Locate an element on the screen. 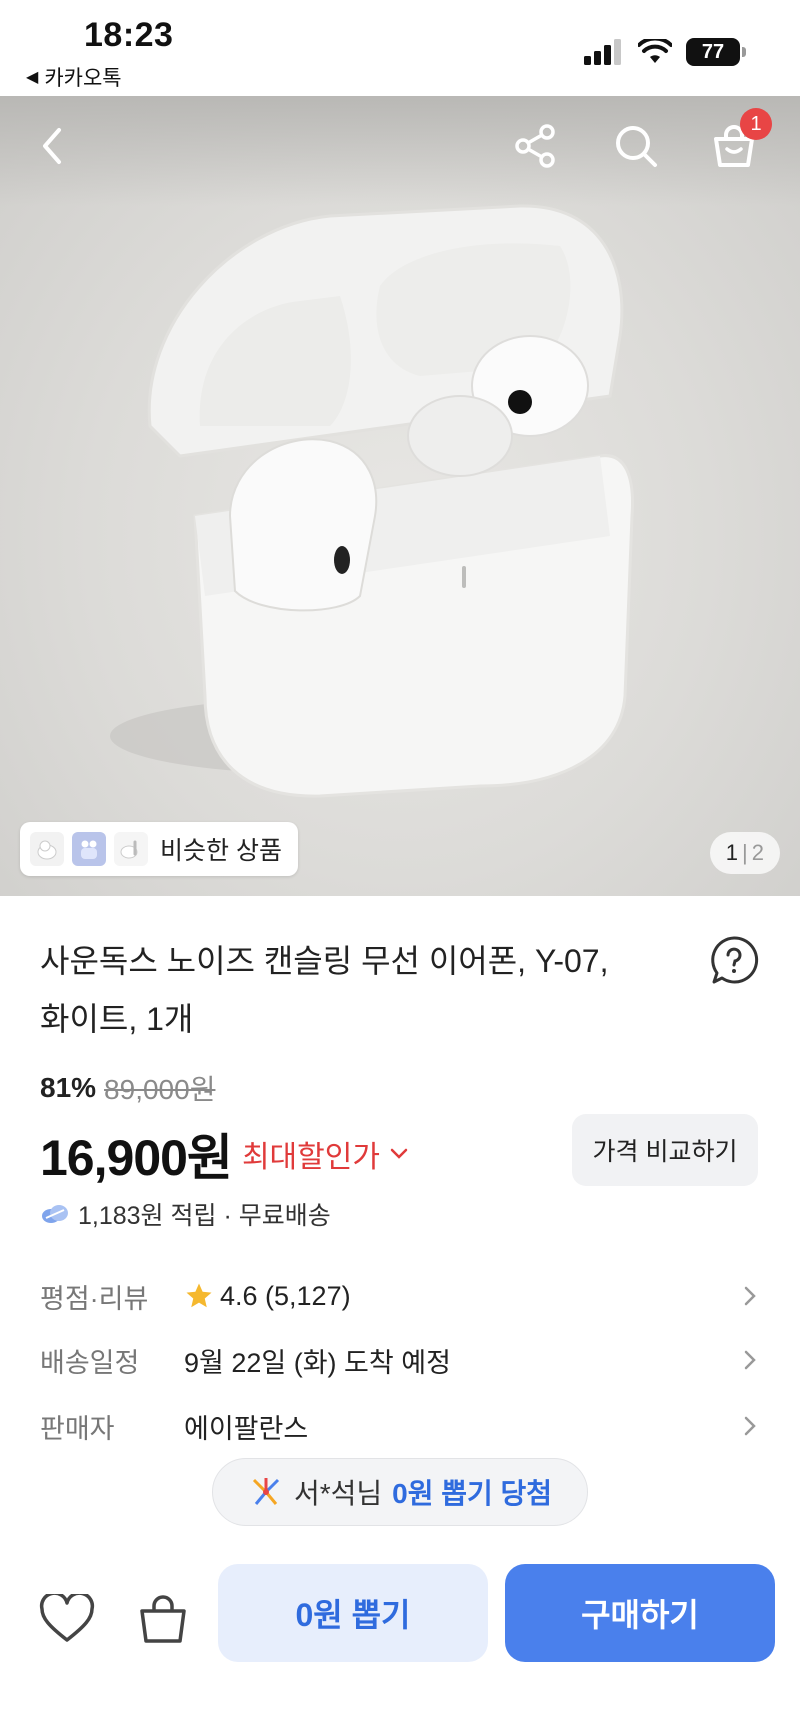  original-price: 89,000원 is located at coordinates (160, 1089).